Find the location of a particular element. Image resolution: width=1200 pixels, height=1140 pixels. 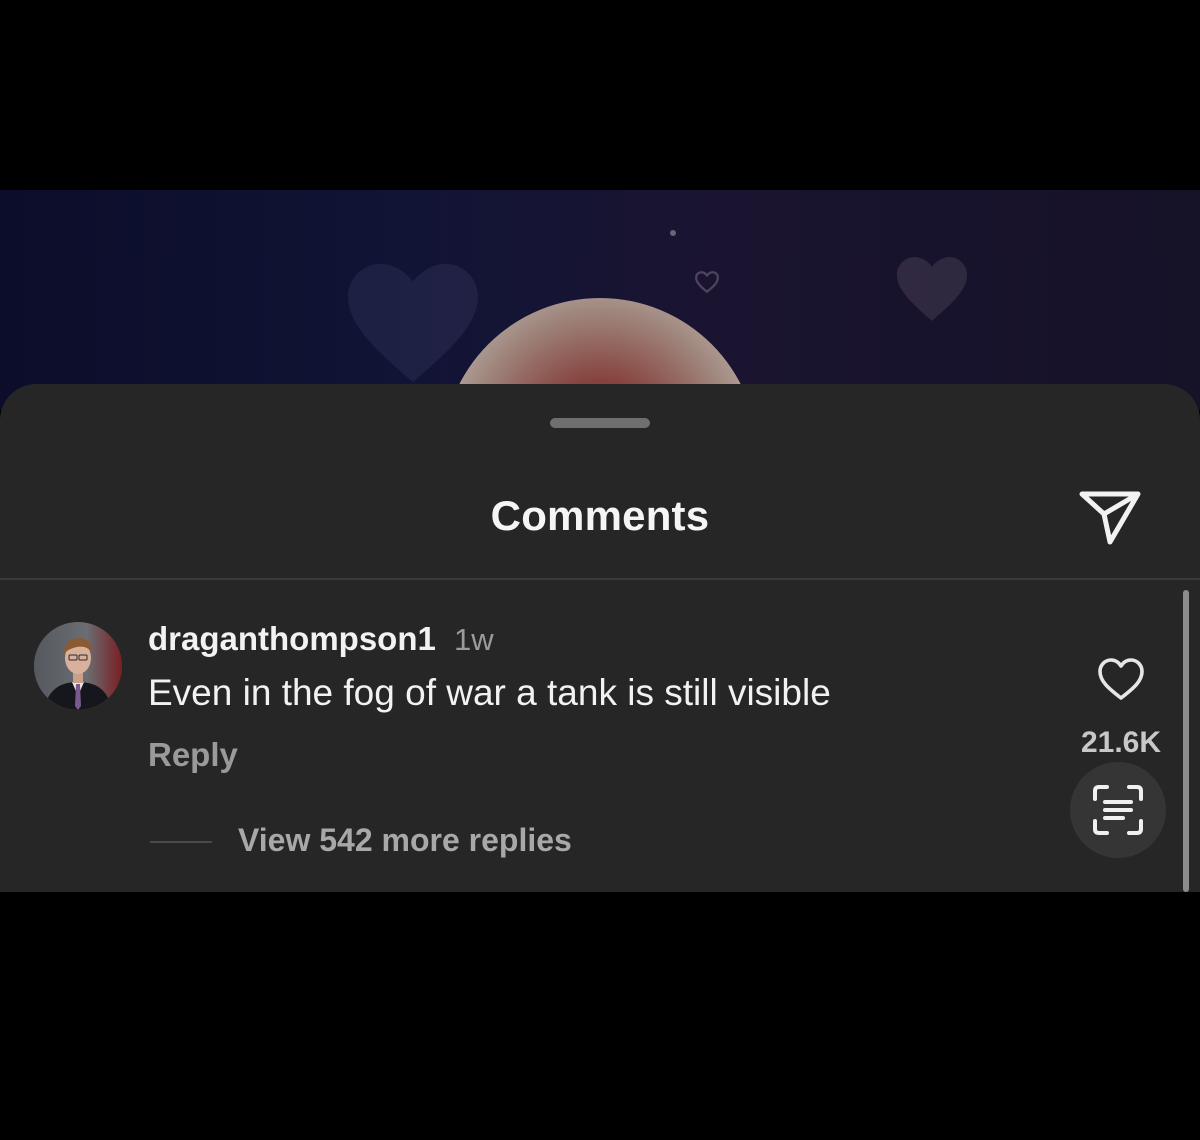

comment-username: draganthompson1 is located at coordinates (292, 639).